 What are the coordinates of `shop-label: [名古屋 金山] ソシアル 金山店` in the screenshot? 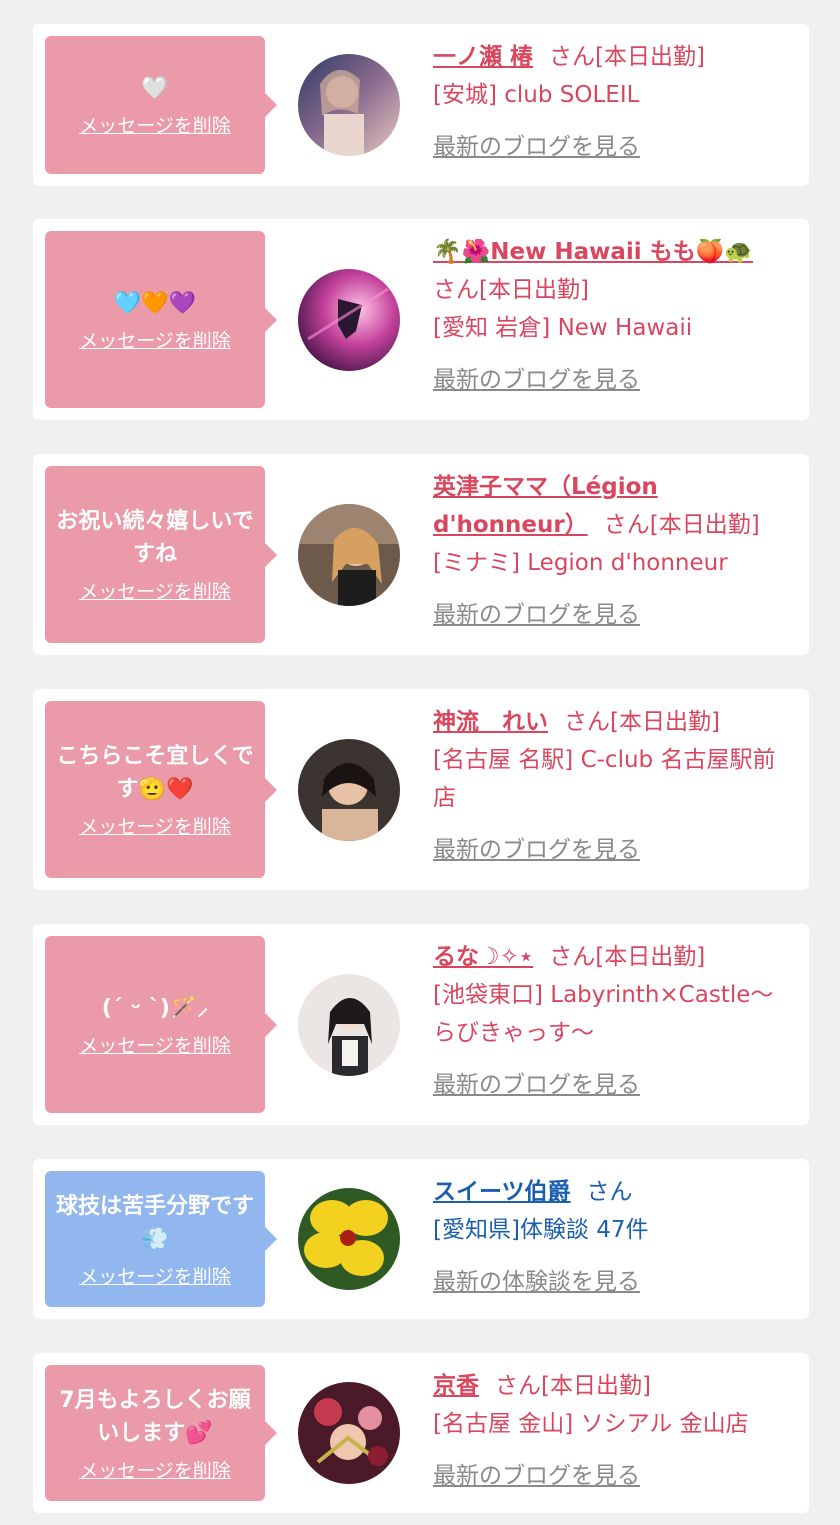 It's located at (591, 1424).